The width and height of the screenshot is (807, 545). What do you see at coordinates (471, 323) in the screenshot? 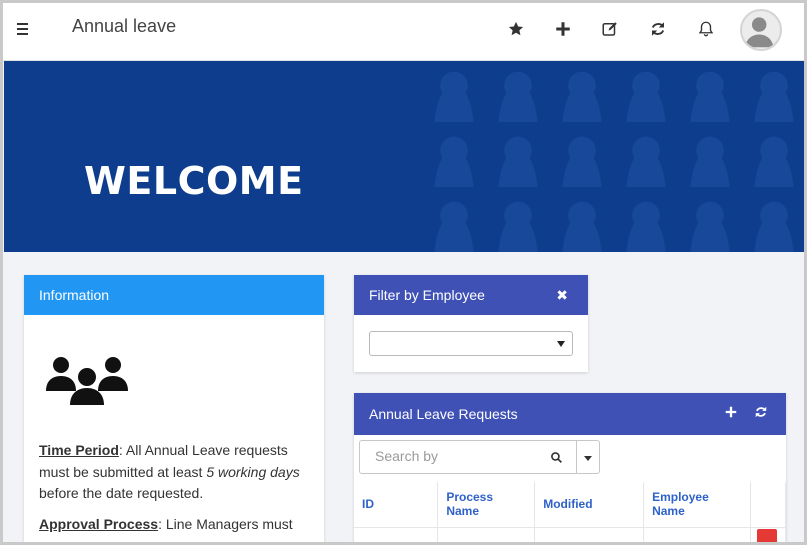
I see `filter-by-employee-panel: Filter by Employee ✖` at bounding box center [471, 323].